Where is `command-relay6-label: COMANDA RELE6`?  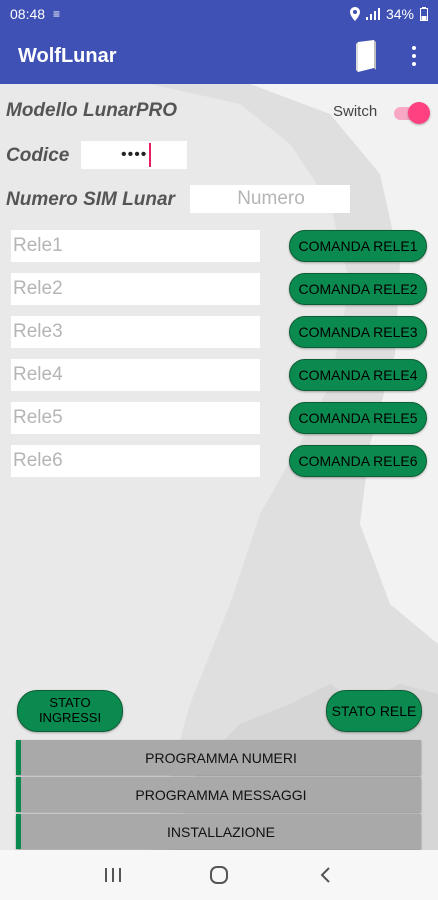
command-relay6-label: COMANDA RELE6 is located at coordinates (358, 461).